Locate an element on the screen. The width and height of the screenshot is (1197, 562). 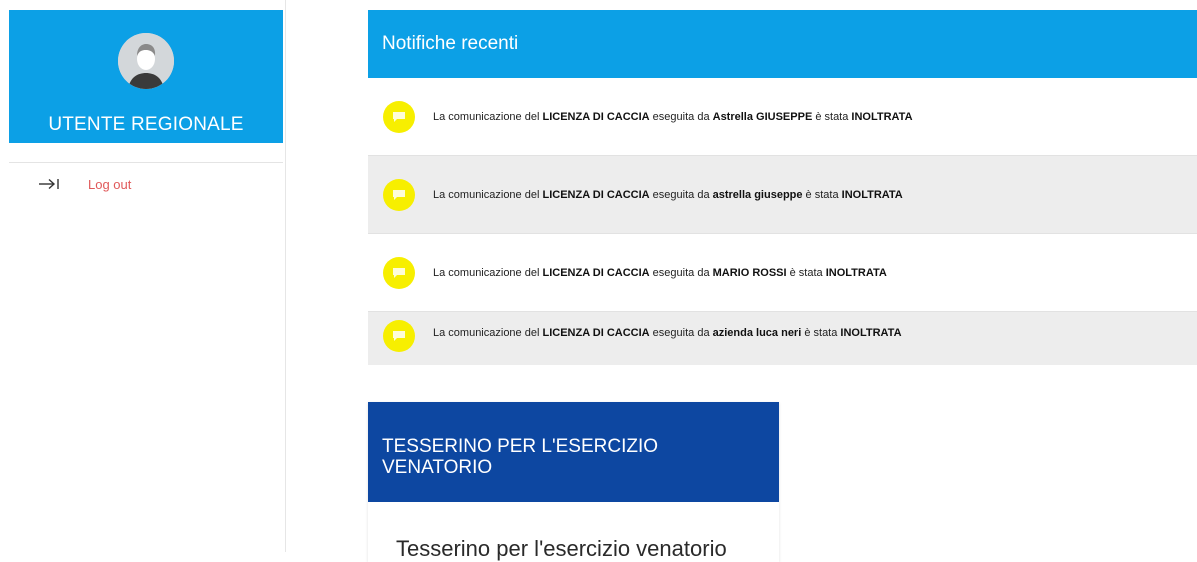
avatar is located at coordinates (146, 61).